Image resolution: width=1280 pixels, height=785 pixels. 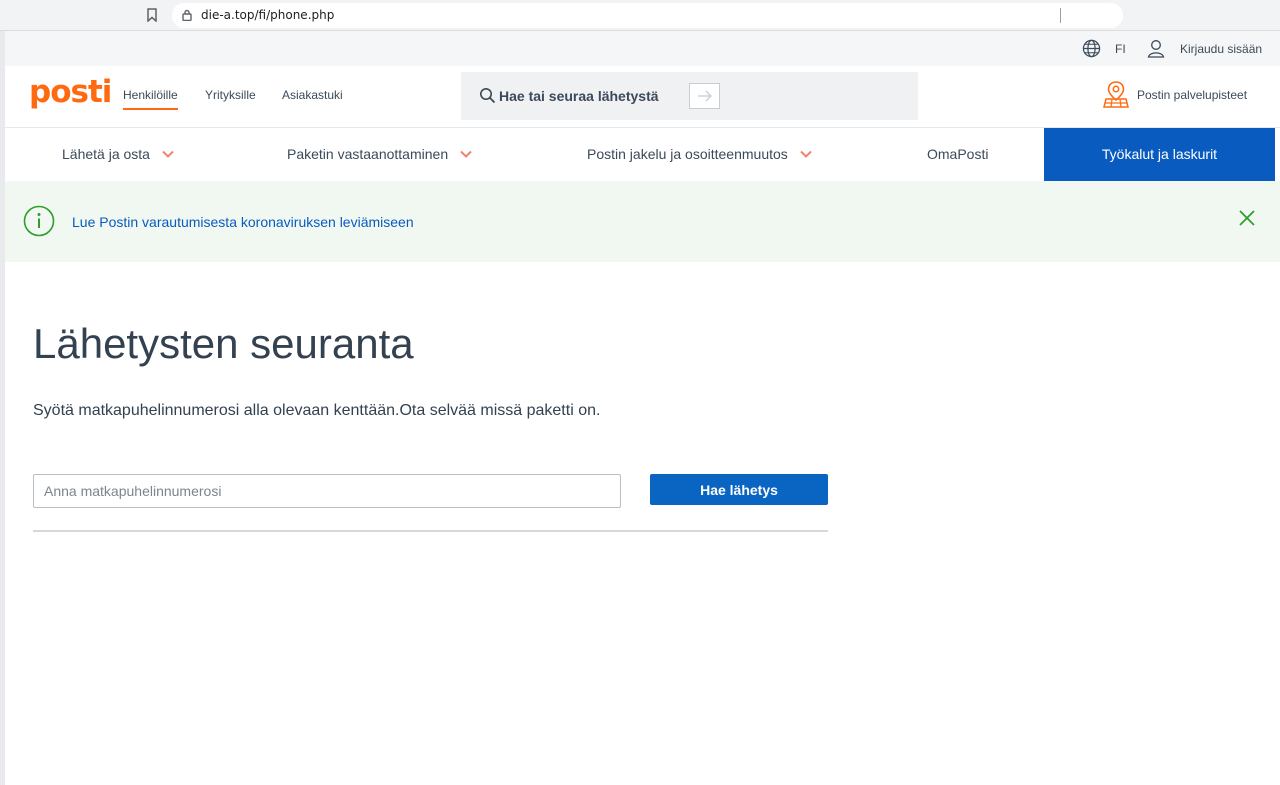 I want to click on address-bar: die-a.top/fi/phone.php, so click(x=647, y=15).